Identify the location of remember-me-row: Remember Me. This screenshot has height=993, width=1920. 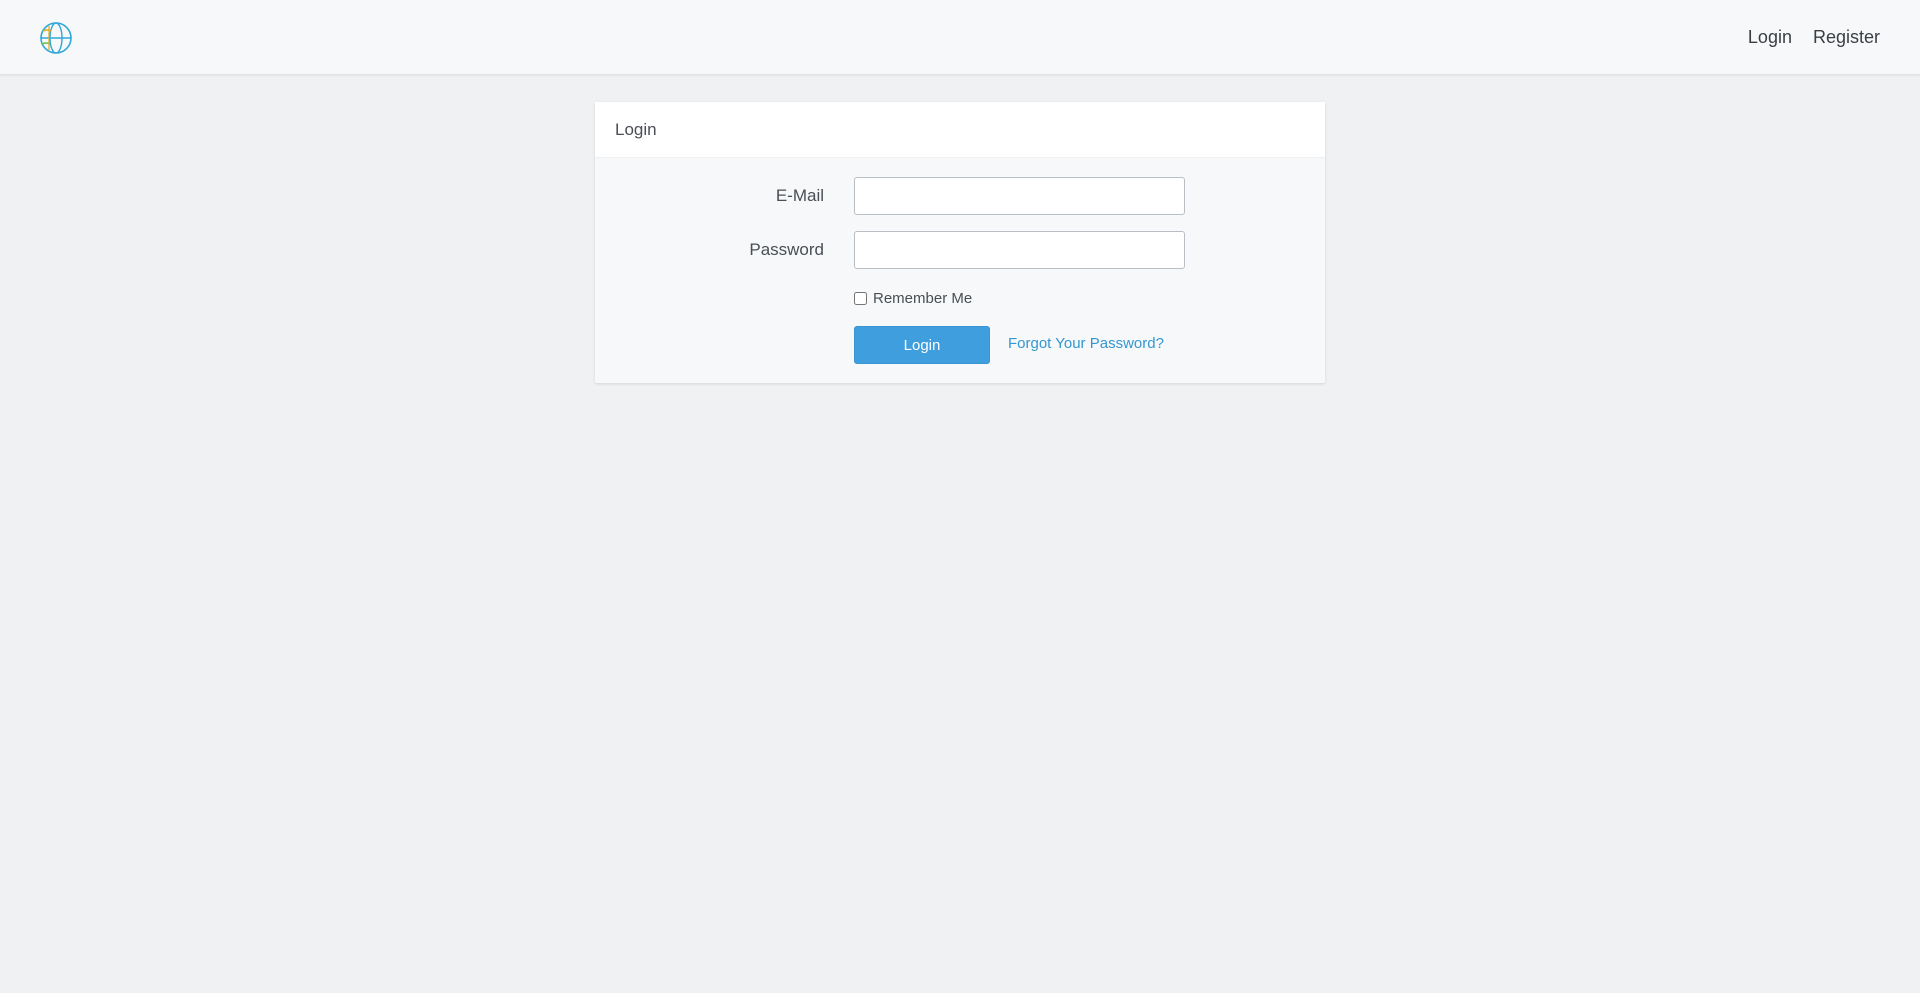
(913, 298).